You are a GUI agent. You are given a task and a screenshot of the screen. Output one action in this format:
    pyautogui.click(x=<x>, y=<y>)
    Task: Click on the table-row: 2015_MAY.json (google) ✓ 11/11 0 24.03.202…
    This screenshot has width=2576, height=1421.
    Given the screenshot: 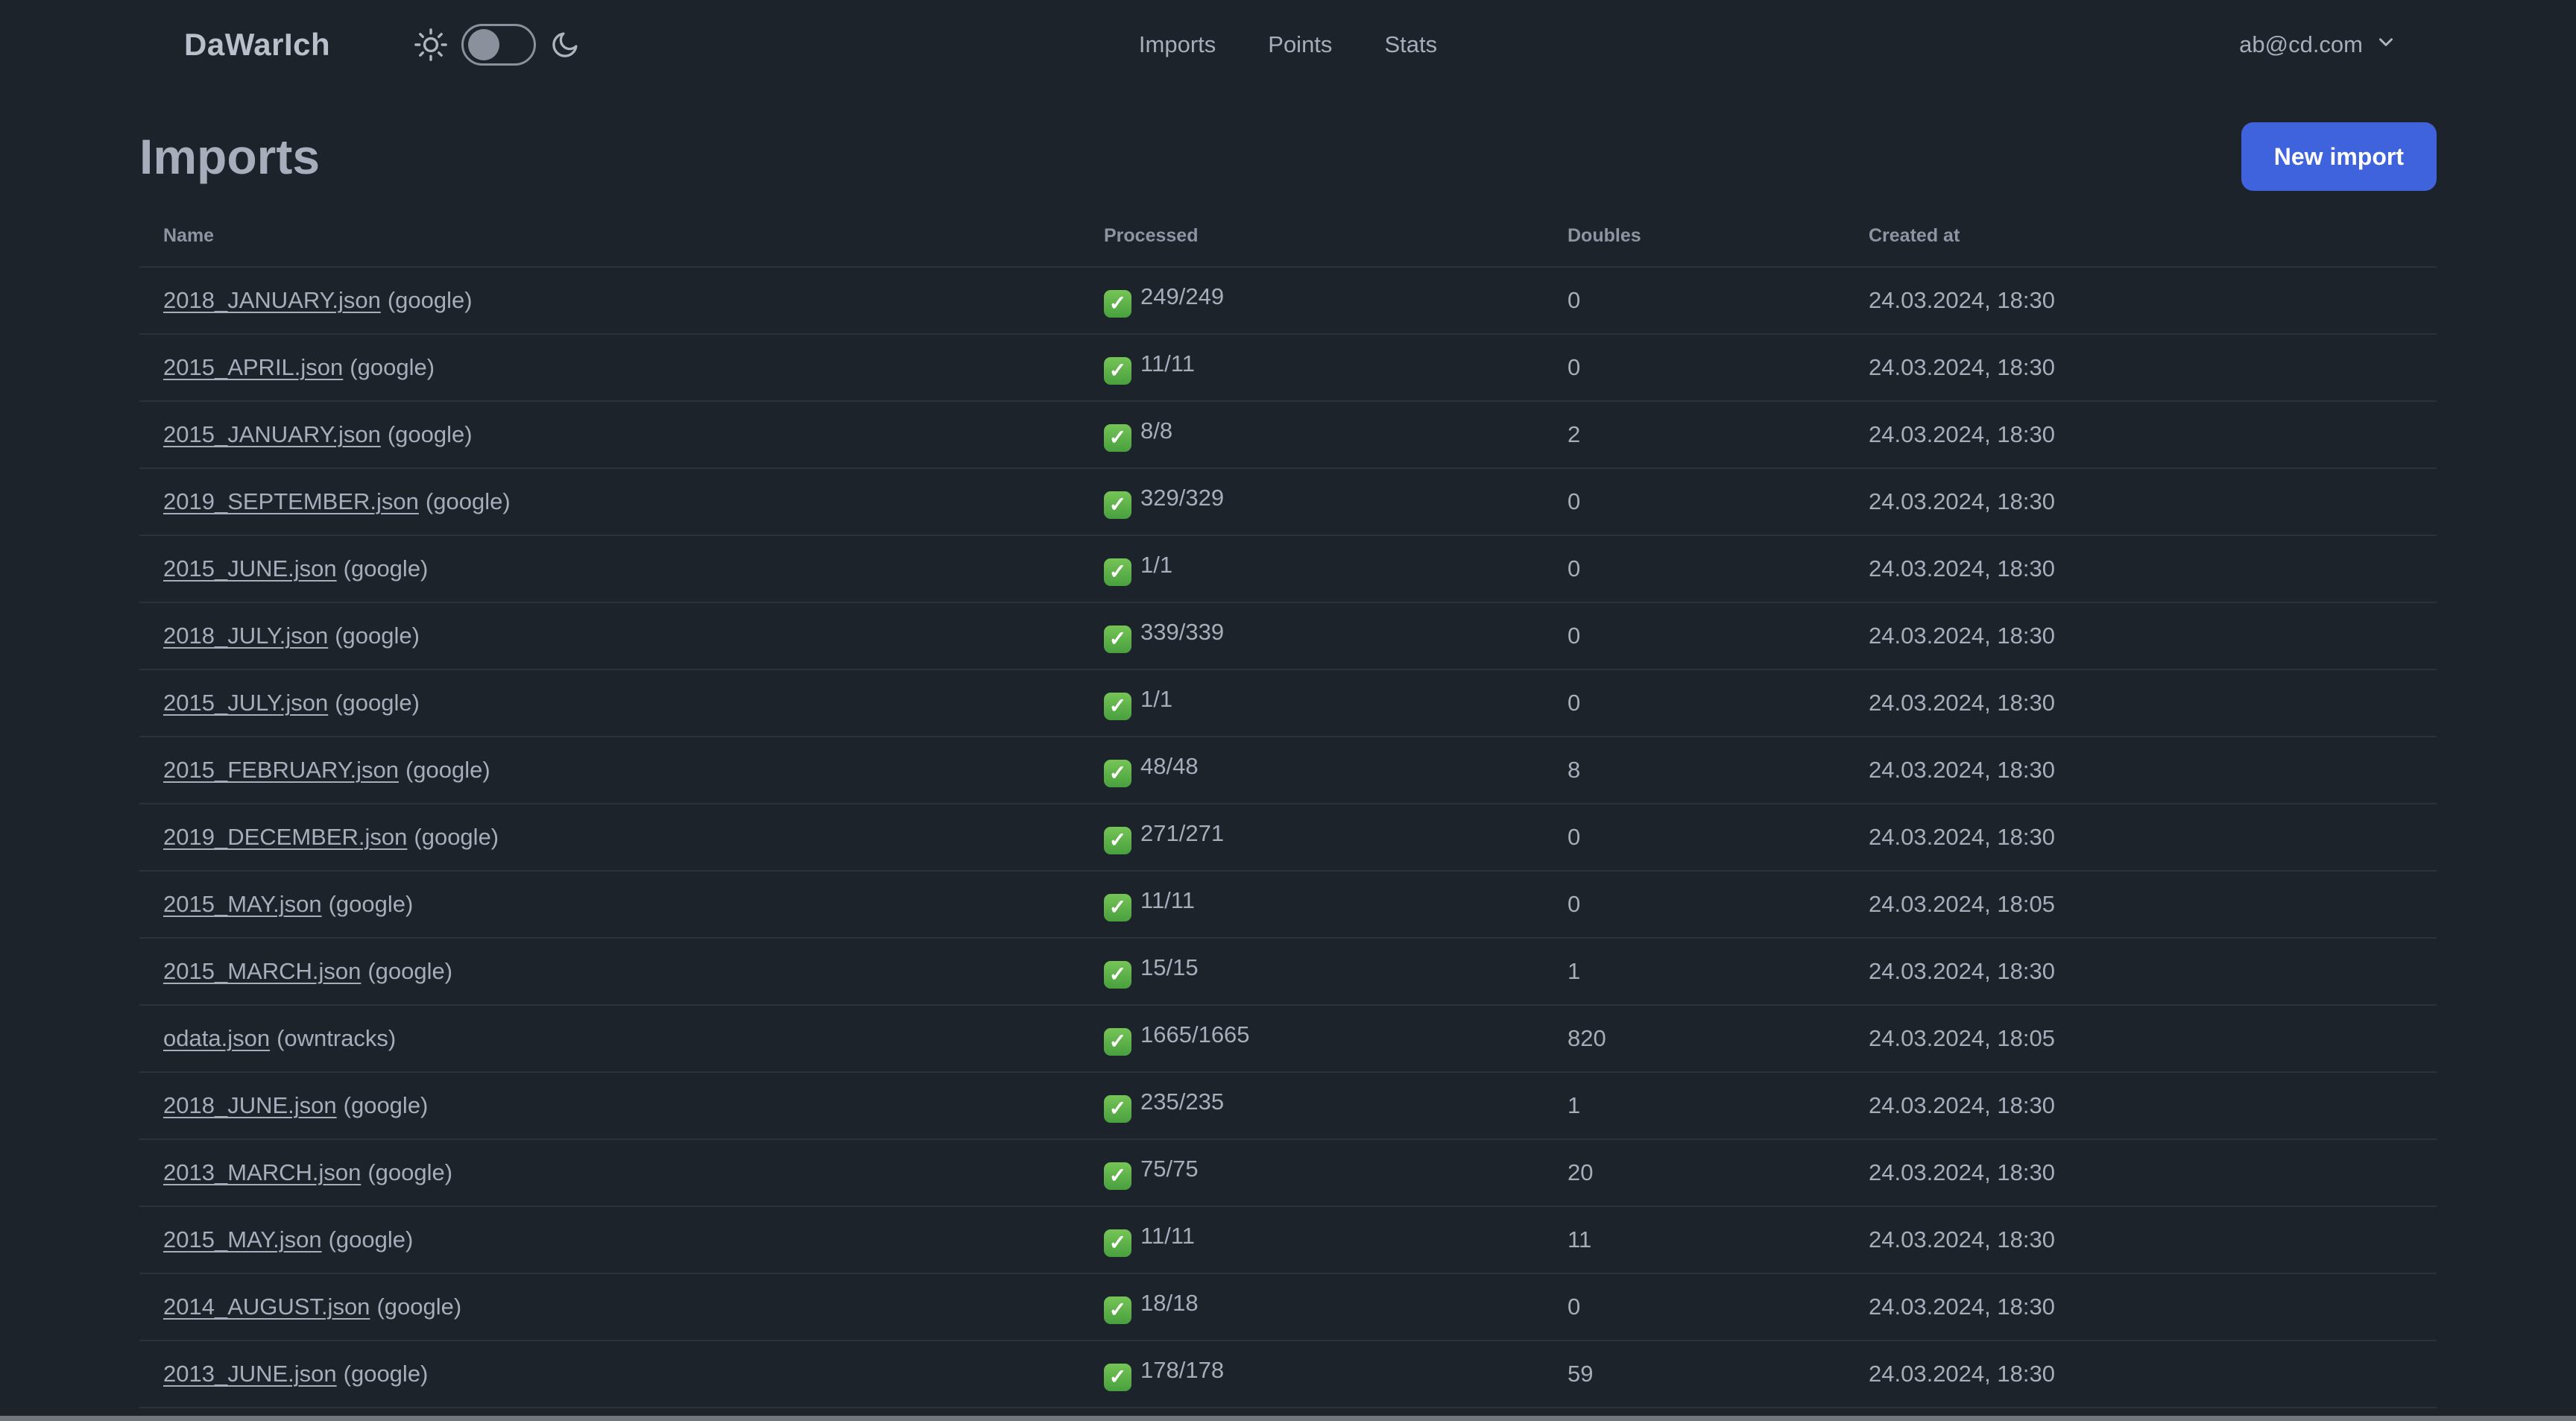 What is the action you would take?
    pyautogui.click(x=1288, y=904)
    